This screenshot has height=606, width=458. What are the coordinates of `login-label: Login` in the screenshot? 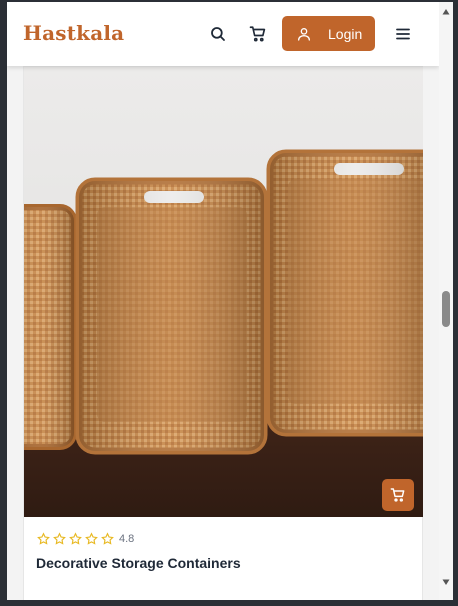 It's located at (345, 33).